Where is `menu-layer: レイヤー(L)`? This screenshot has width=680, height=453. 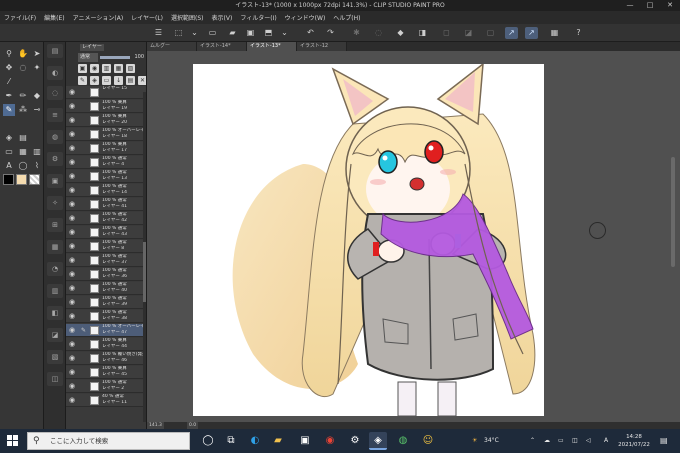
menu-layer: レイヤー(L) is located at coordinates (147, 17).